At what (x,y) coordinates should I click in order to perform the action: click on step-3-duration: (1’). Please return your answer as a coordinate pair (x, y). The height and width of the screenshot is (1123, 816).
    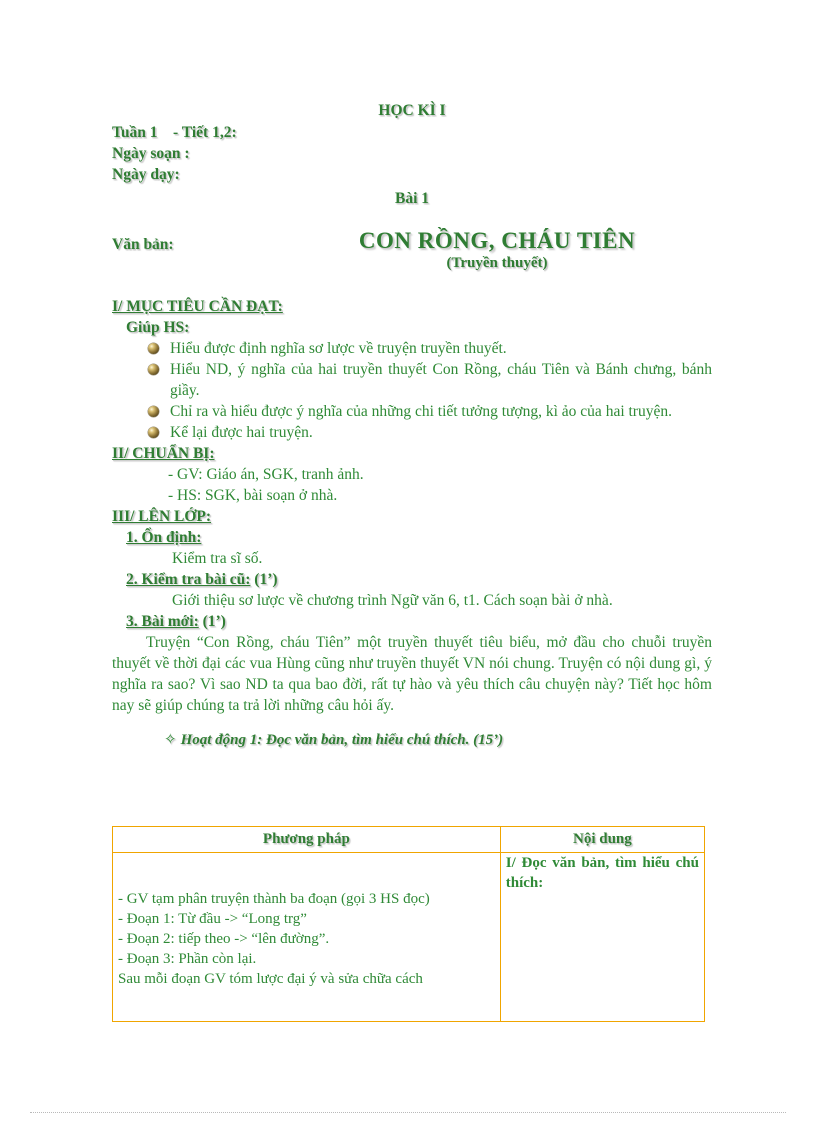
    Looking at the image, I should click on (212, 621).